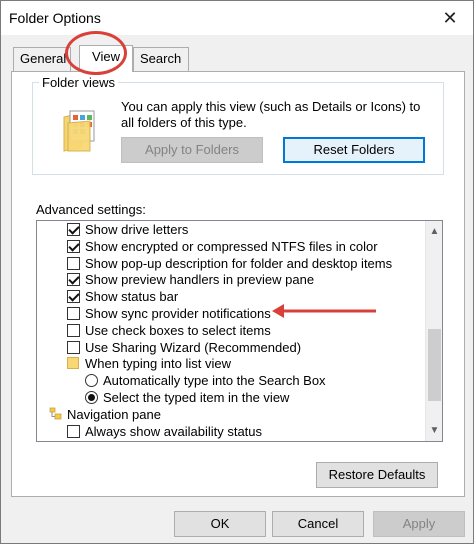 The height and width of the screenshot is (544, 474). What do you see at coordinates (324, 311) in the screenshot?
I see `red-arrow-annotation` at bounding box center [324, 311].